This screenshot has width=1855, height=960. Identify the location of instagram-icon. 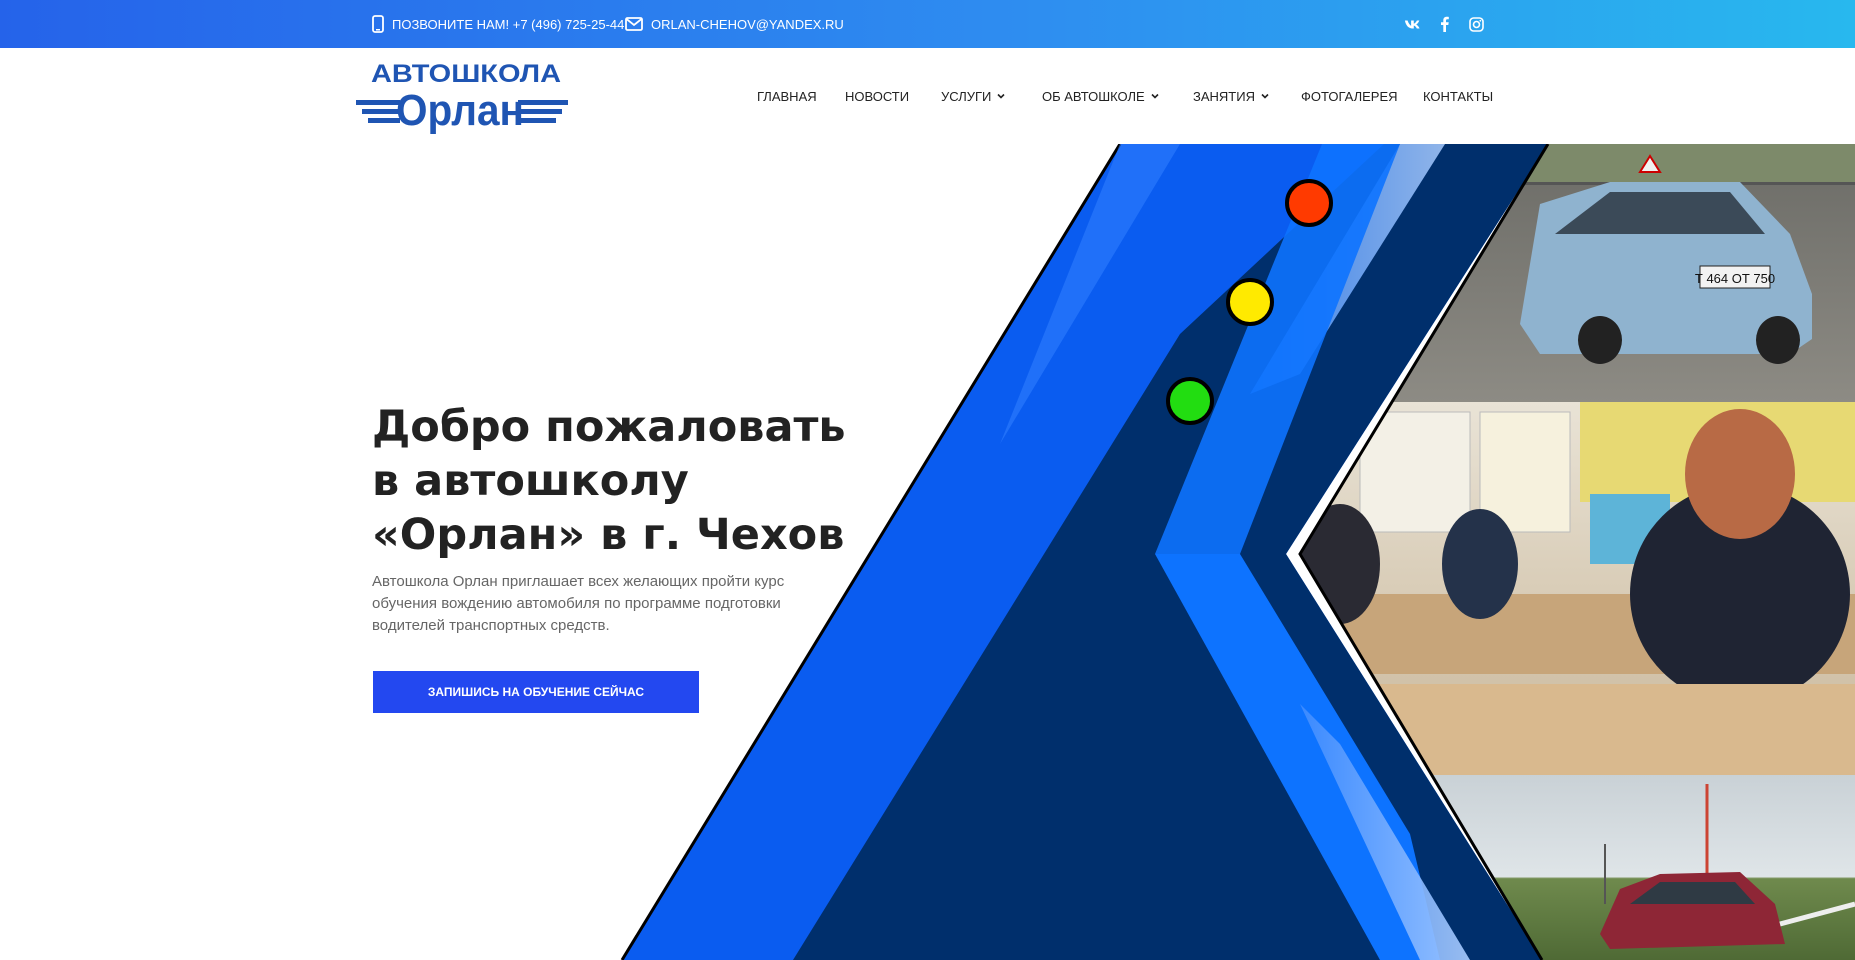
(1476, 24).